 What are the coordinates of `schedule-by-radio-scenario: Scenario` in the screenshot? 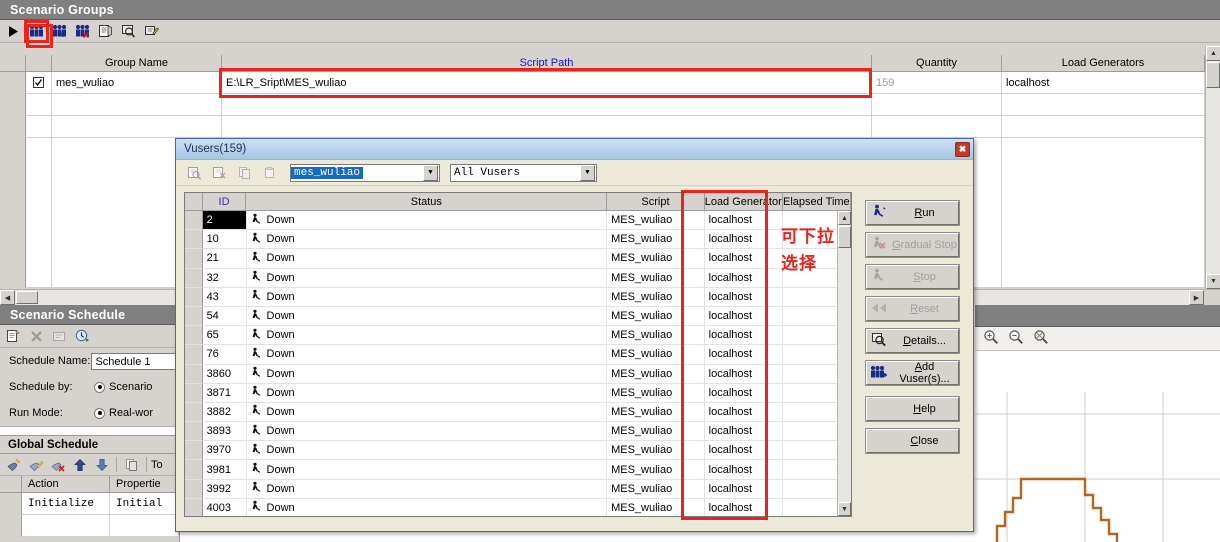 It's located at (123, 387).